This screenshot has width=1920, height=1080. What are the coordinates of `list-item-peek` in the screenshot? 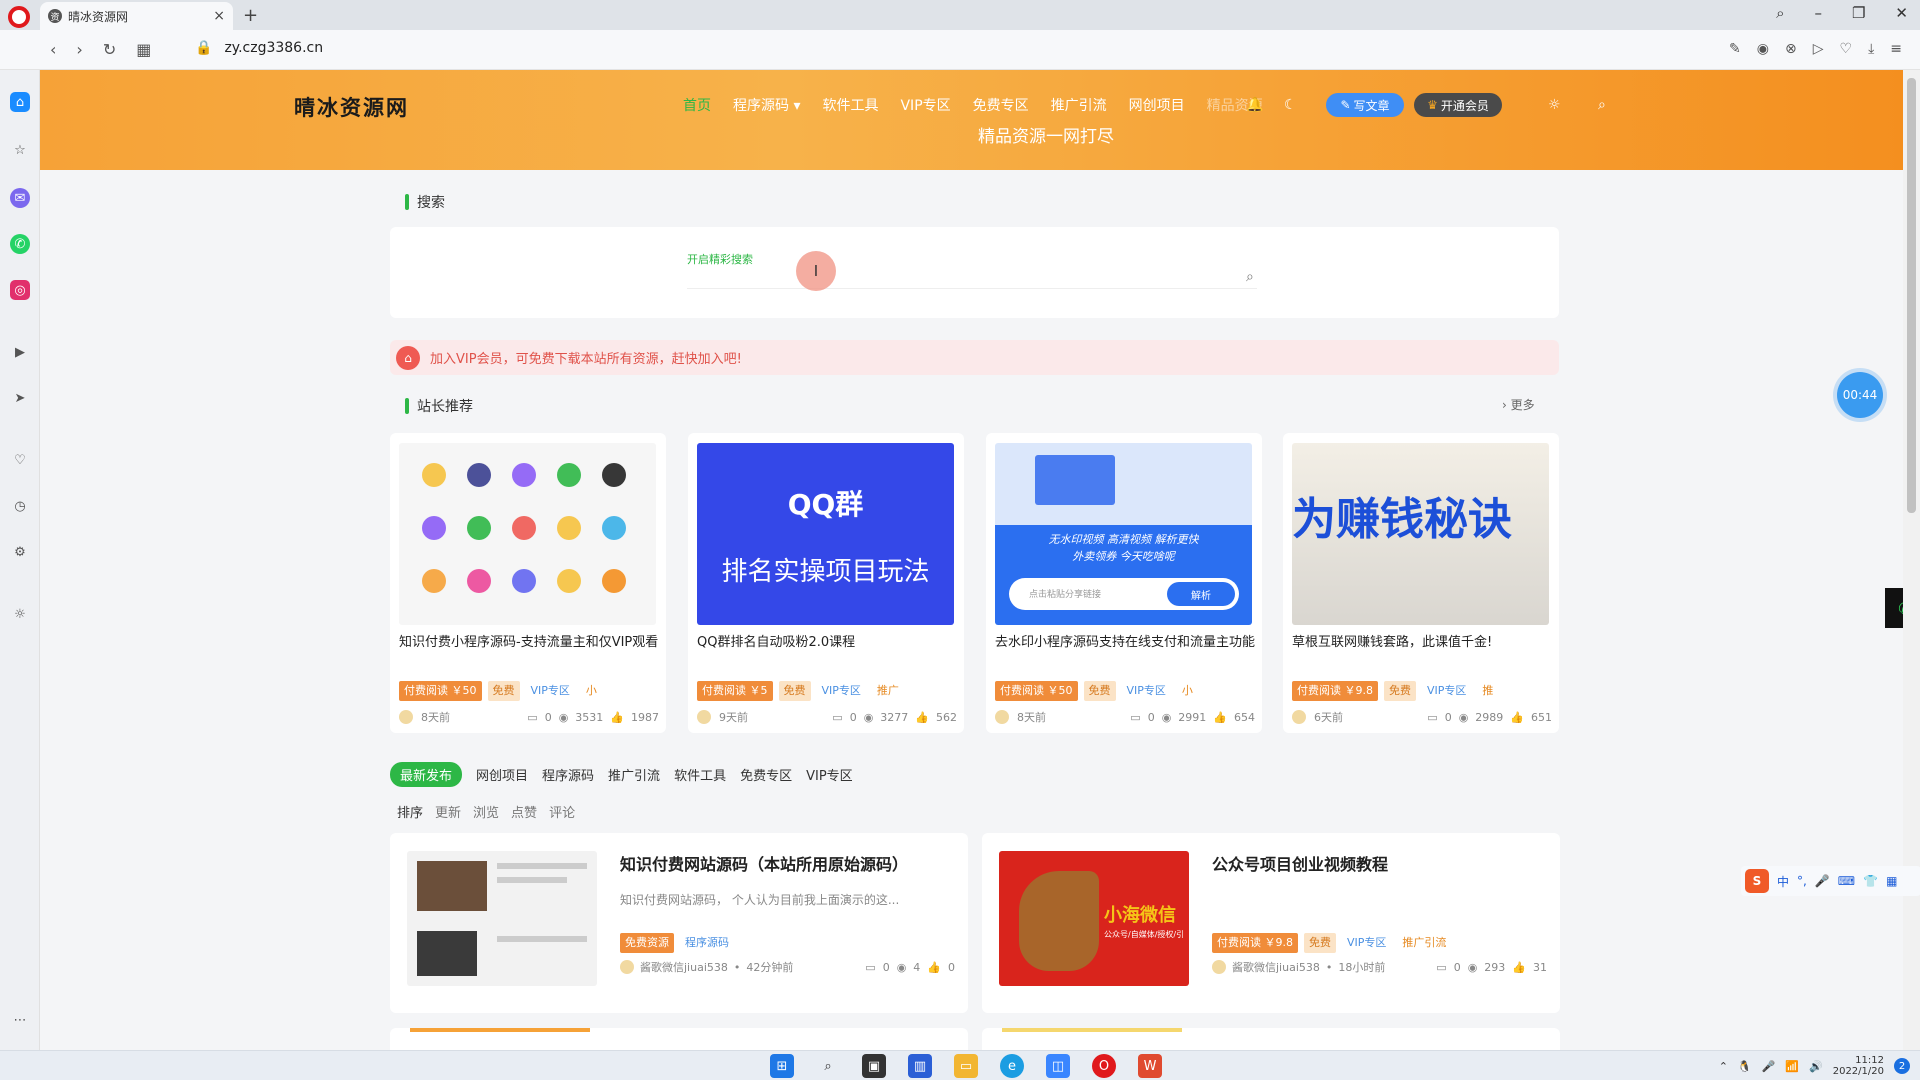 It's located at (679, 1039).